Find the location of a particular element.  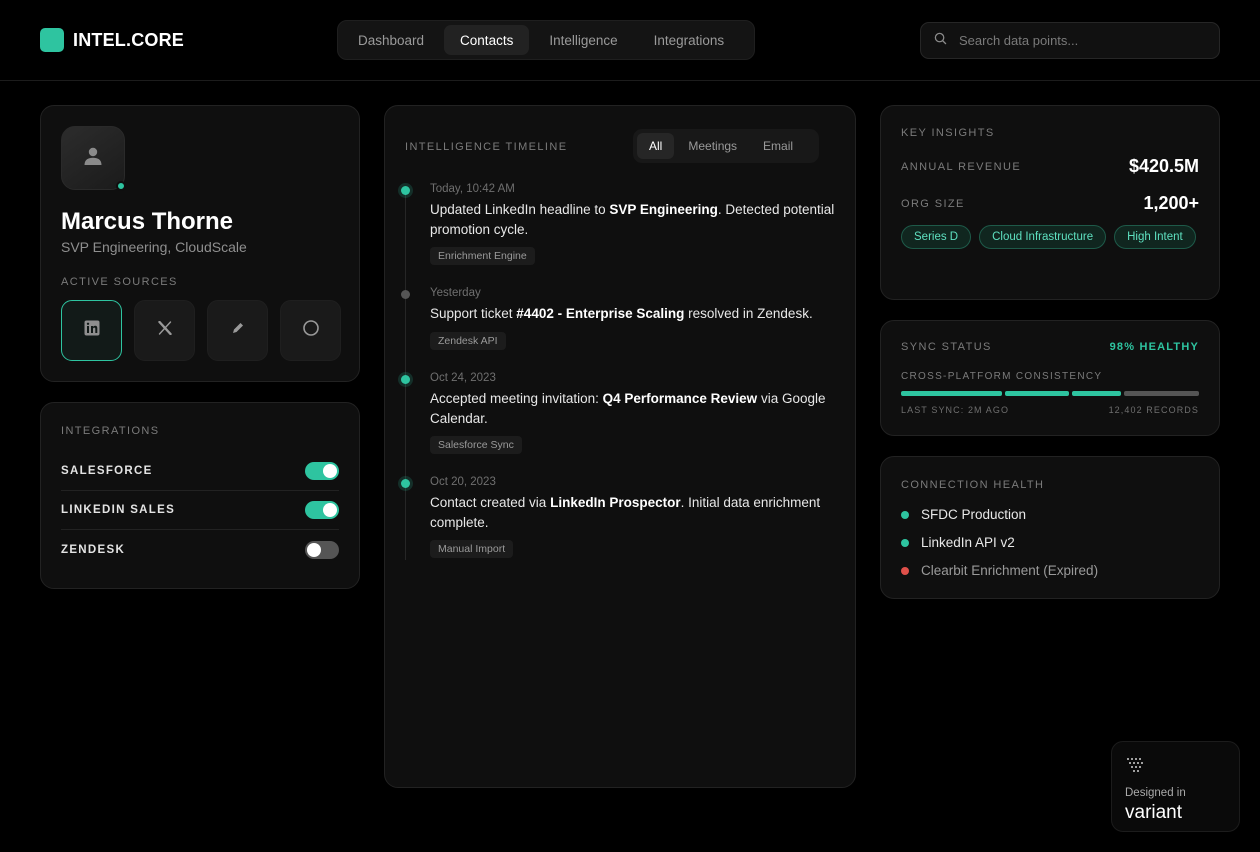

integration-name: LINKEDIN SALES is located at coordinates (118, 510).